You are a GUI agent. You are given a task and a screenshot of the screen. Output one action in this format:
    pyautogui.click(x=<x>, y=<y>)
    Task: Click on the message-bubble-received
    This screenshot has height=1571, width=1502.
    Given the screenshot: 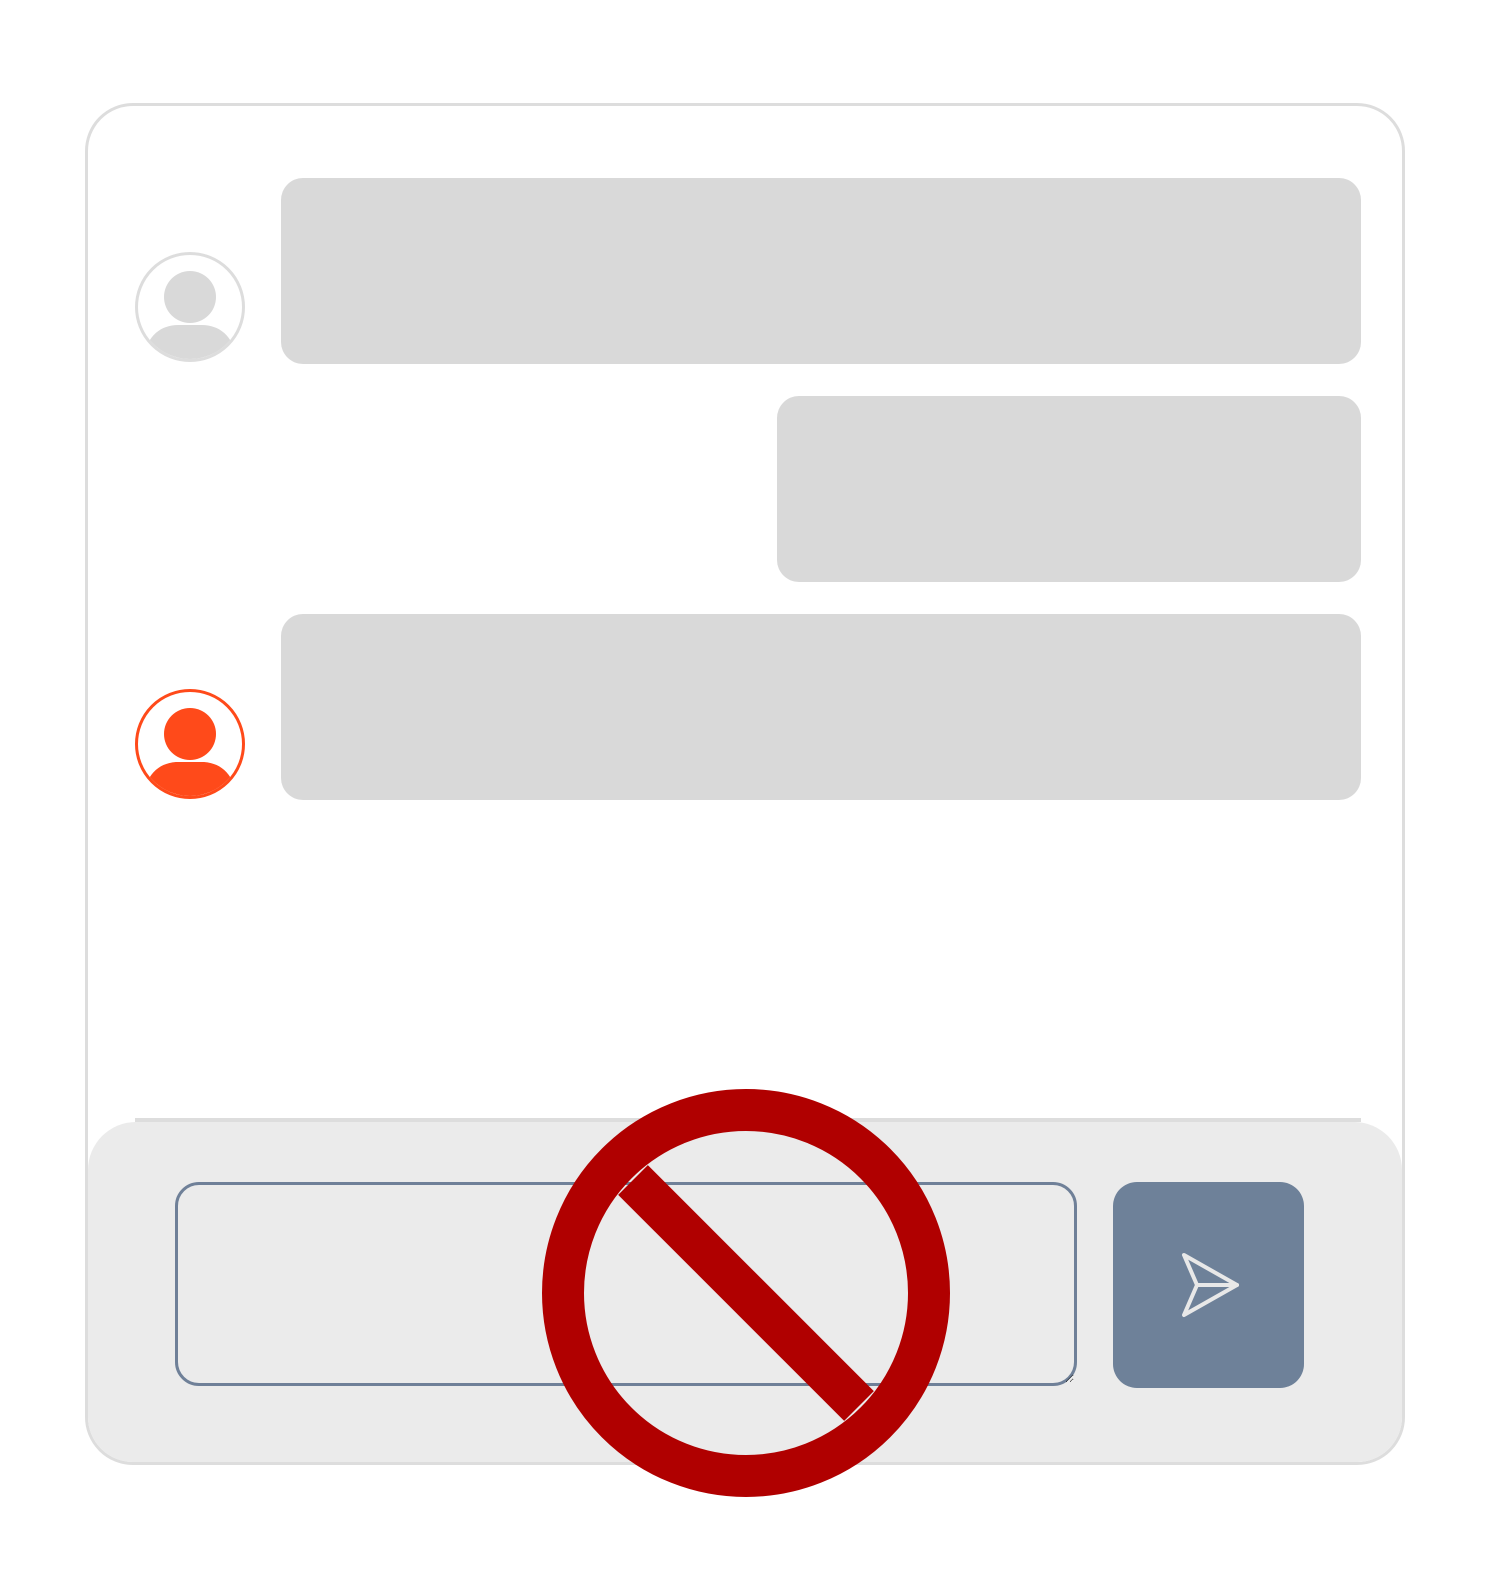 What is the action you would take?
    pyautogui.click(x=821, y=271)
    